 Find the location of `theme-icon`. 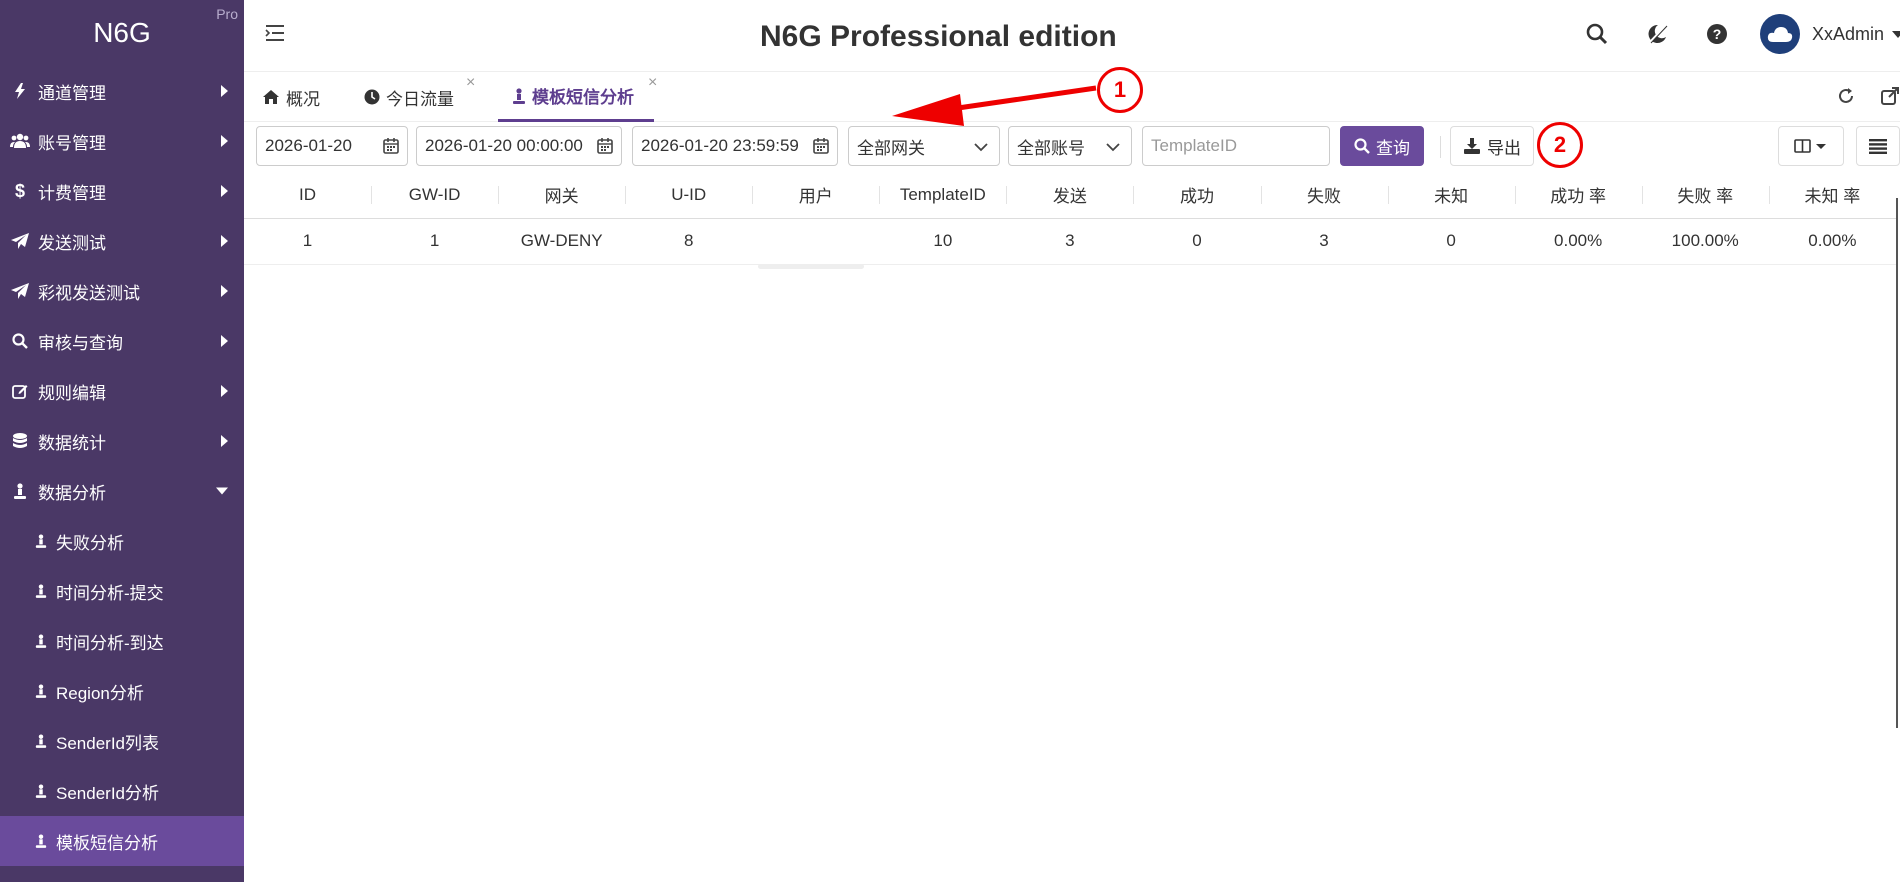

theme-icon is located at coordinates (1657, 34).